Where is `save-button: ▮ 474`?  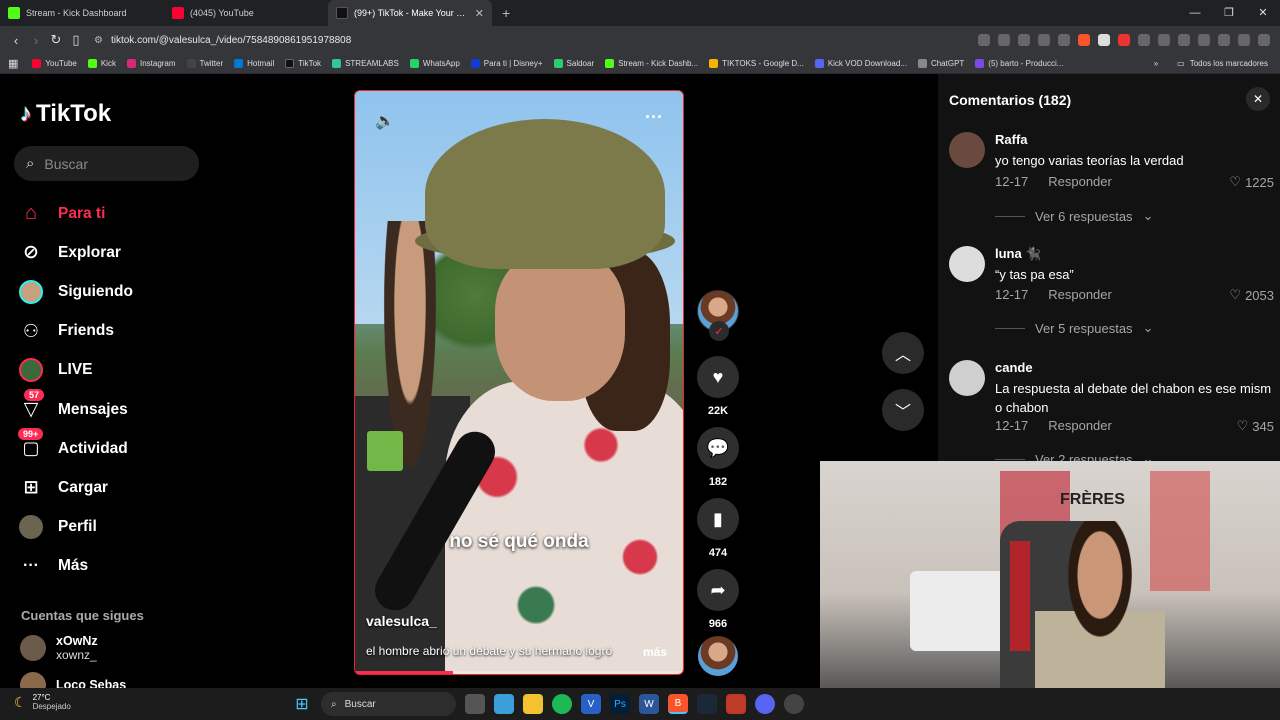
save-button: ▮ 474 is located at coordinates (718, 528).